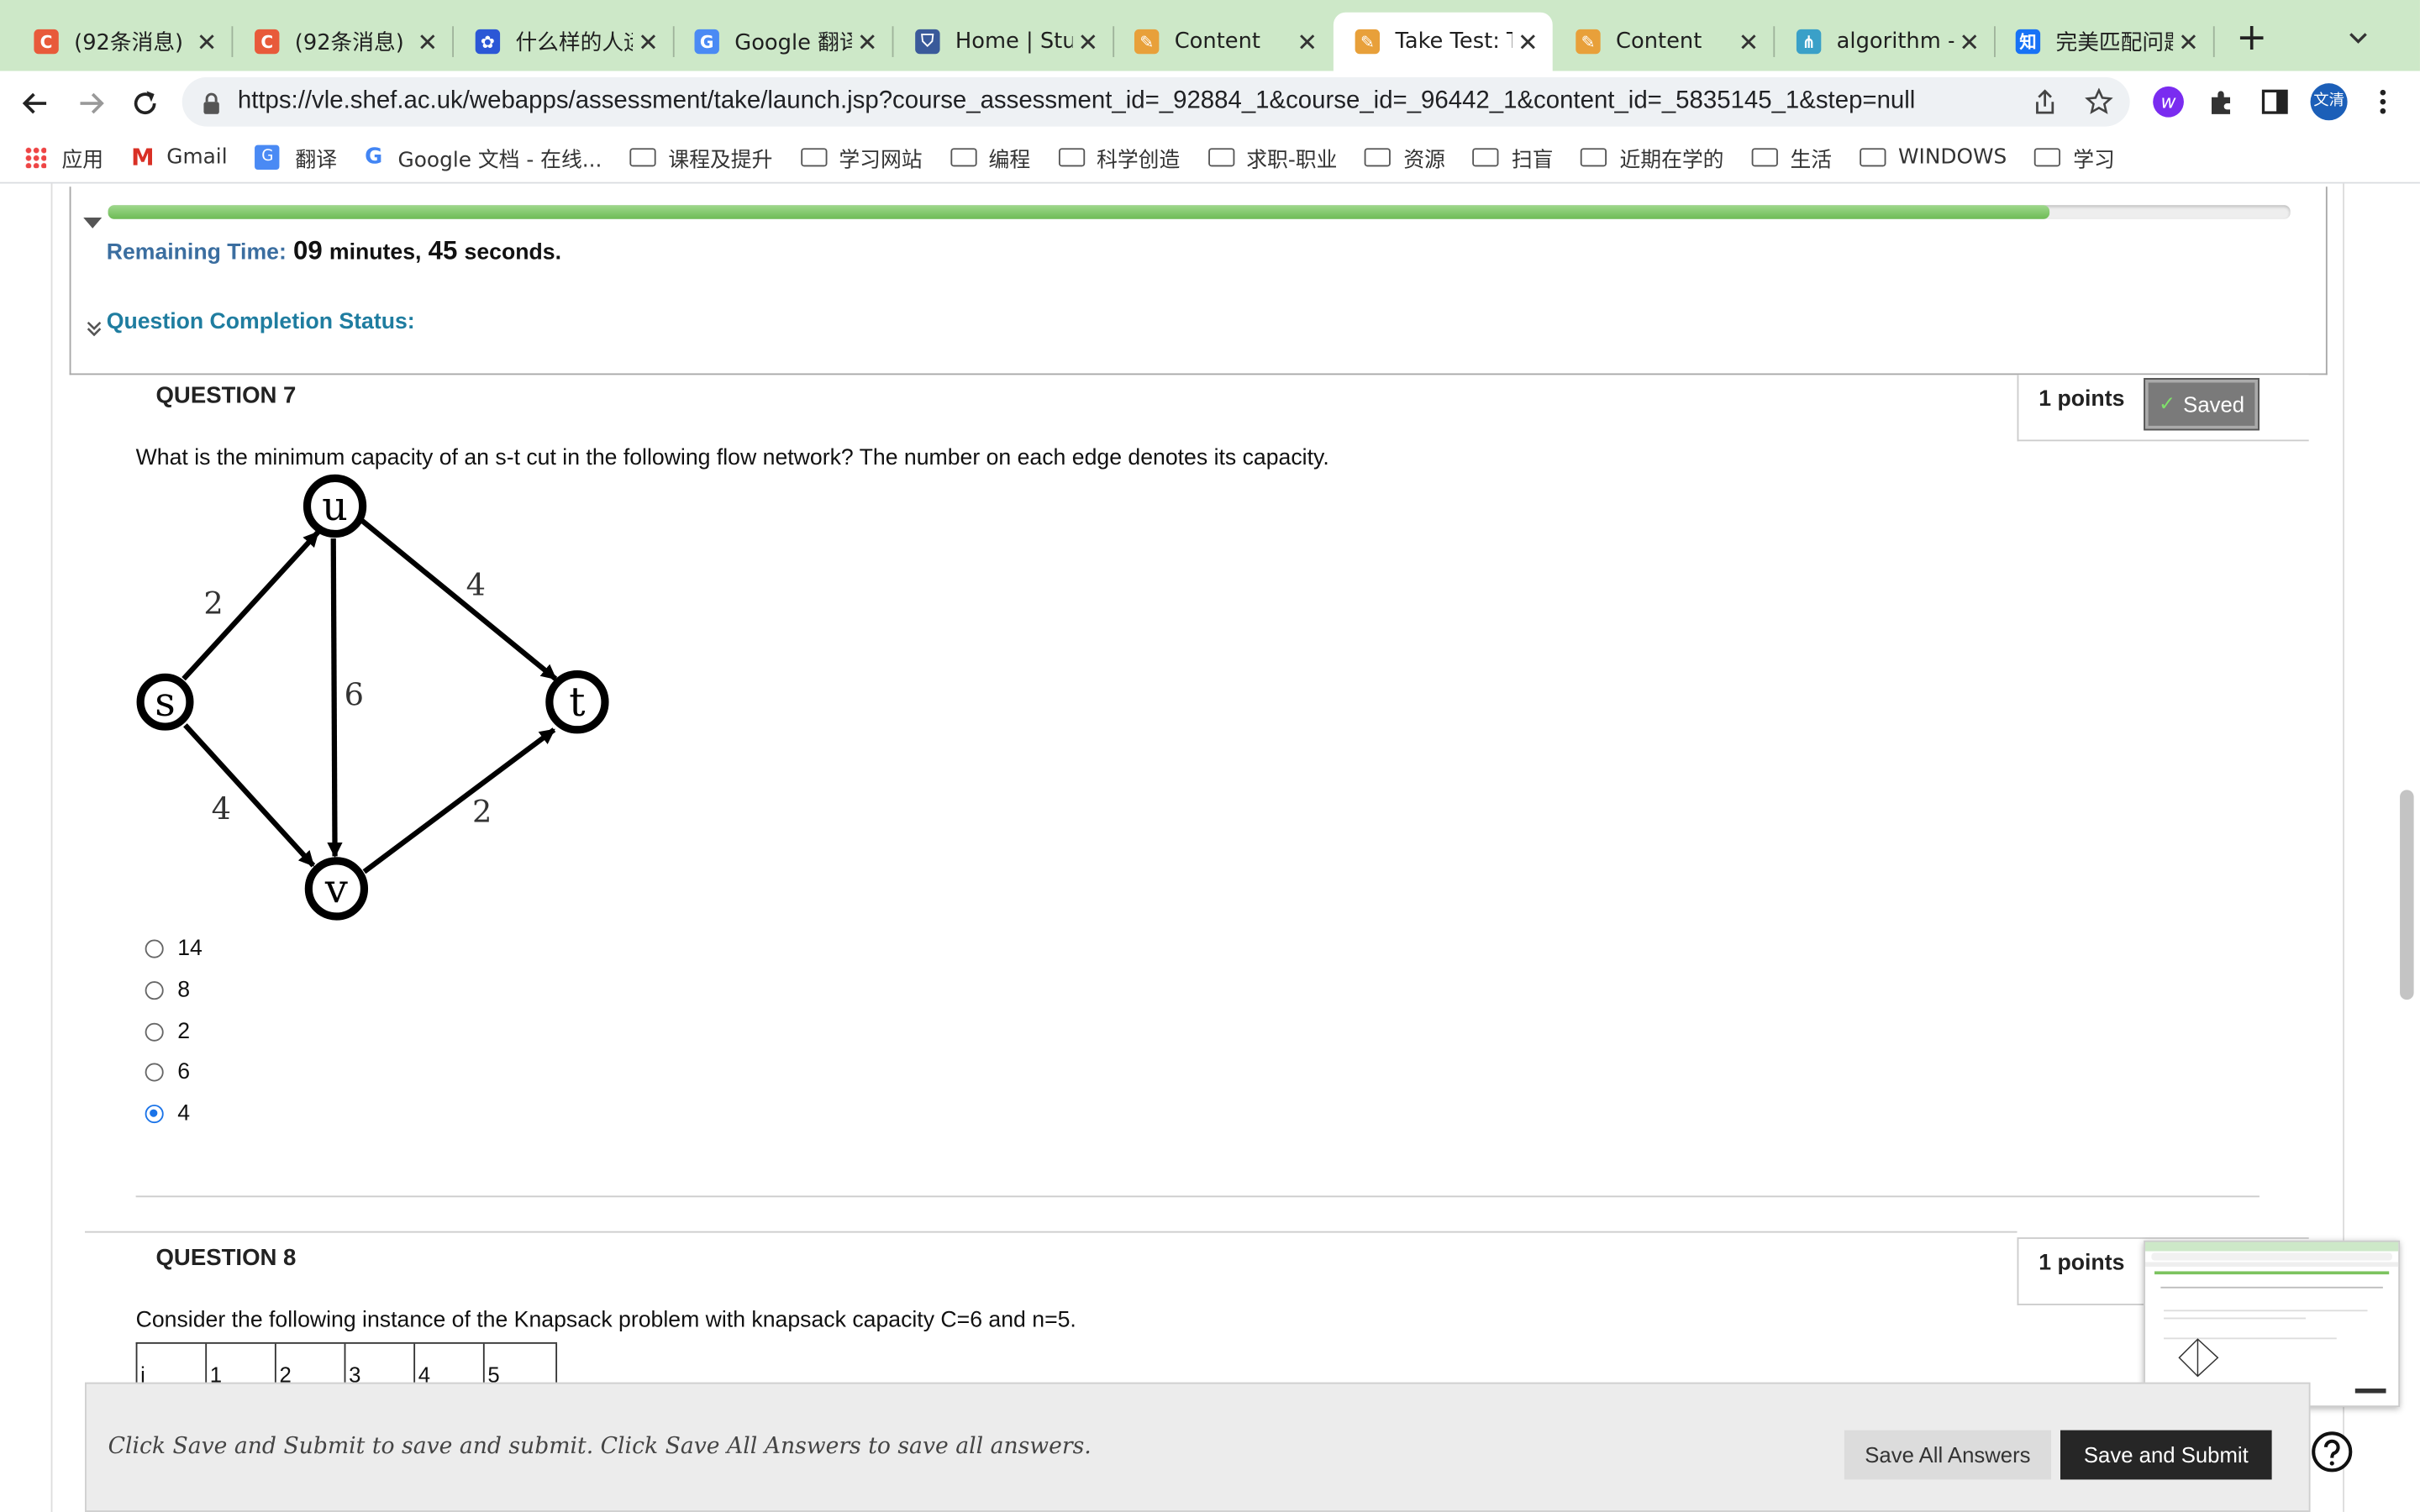 This screenshot has width=2420, height=1512. Describe the element at coordinates (308, 250) in the screenshot. I see `timer-minutes: 09` at that location.